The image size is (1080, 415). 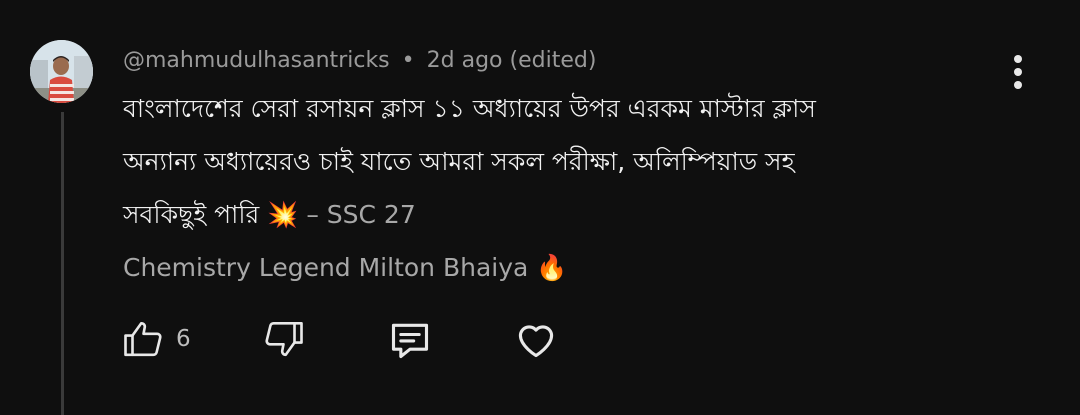 I want to click on avatar, so click(x=61, y=71).